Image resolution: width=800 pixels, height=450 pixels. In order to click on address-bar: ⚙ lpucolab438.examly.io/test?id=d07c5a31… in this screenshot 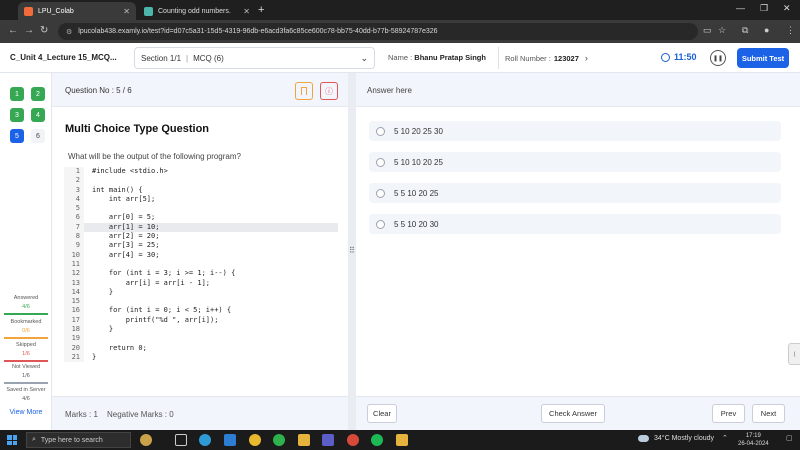, I will do `click(378, 31)`.